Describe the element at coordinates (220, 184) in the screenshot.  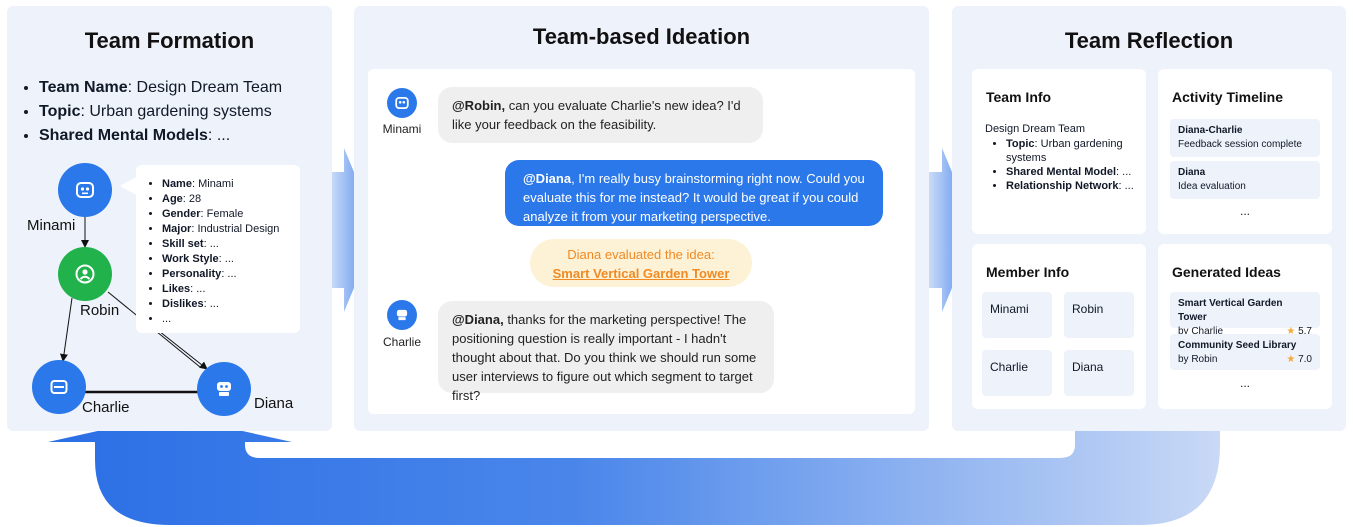
I see `profile-name: Name: Minami` at that location.